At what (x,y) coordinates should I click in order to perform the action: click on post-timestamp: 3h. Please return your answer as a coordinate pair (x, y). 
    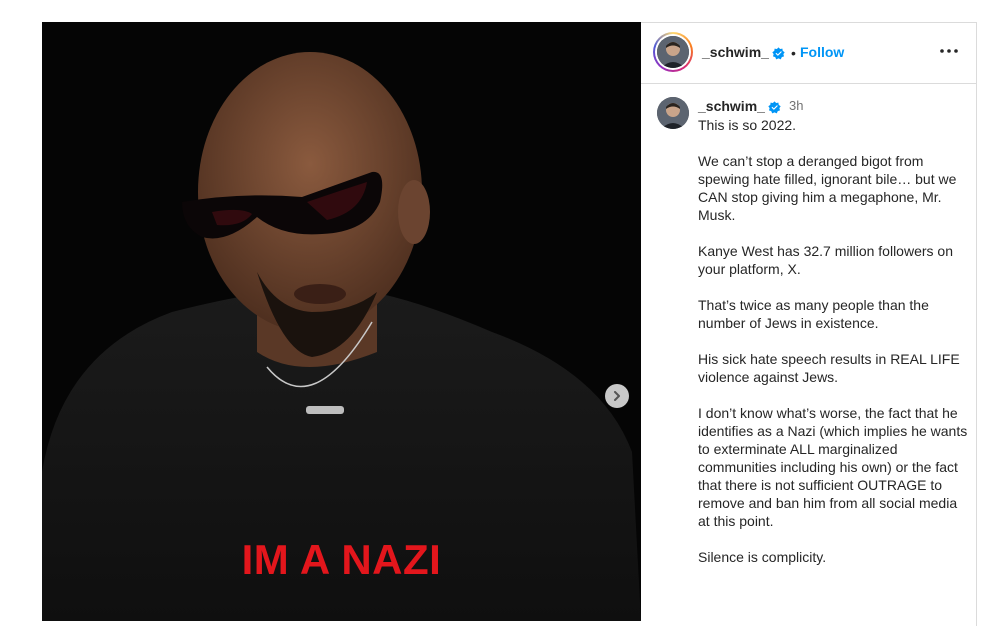
    Looking at the image, I should click on (796, 105).